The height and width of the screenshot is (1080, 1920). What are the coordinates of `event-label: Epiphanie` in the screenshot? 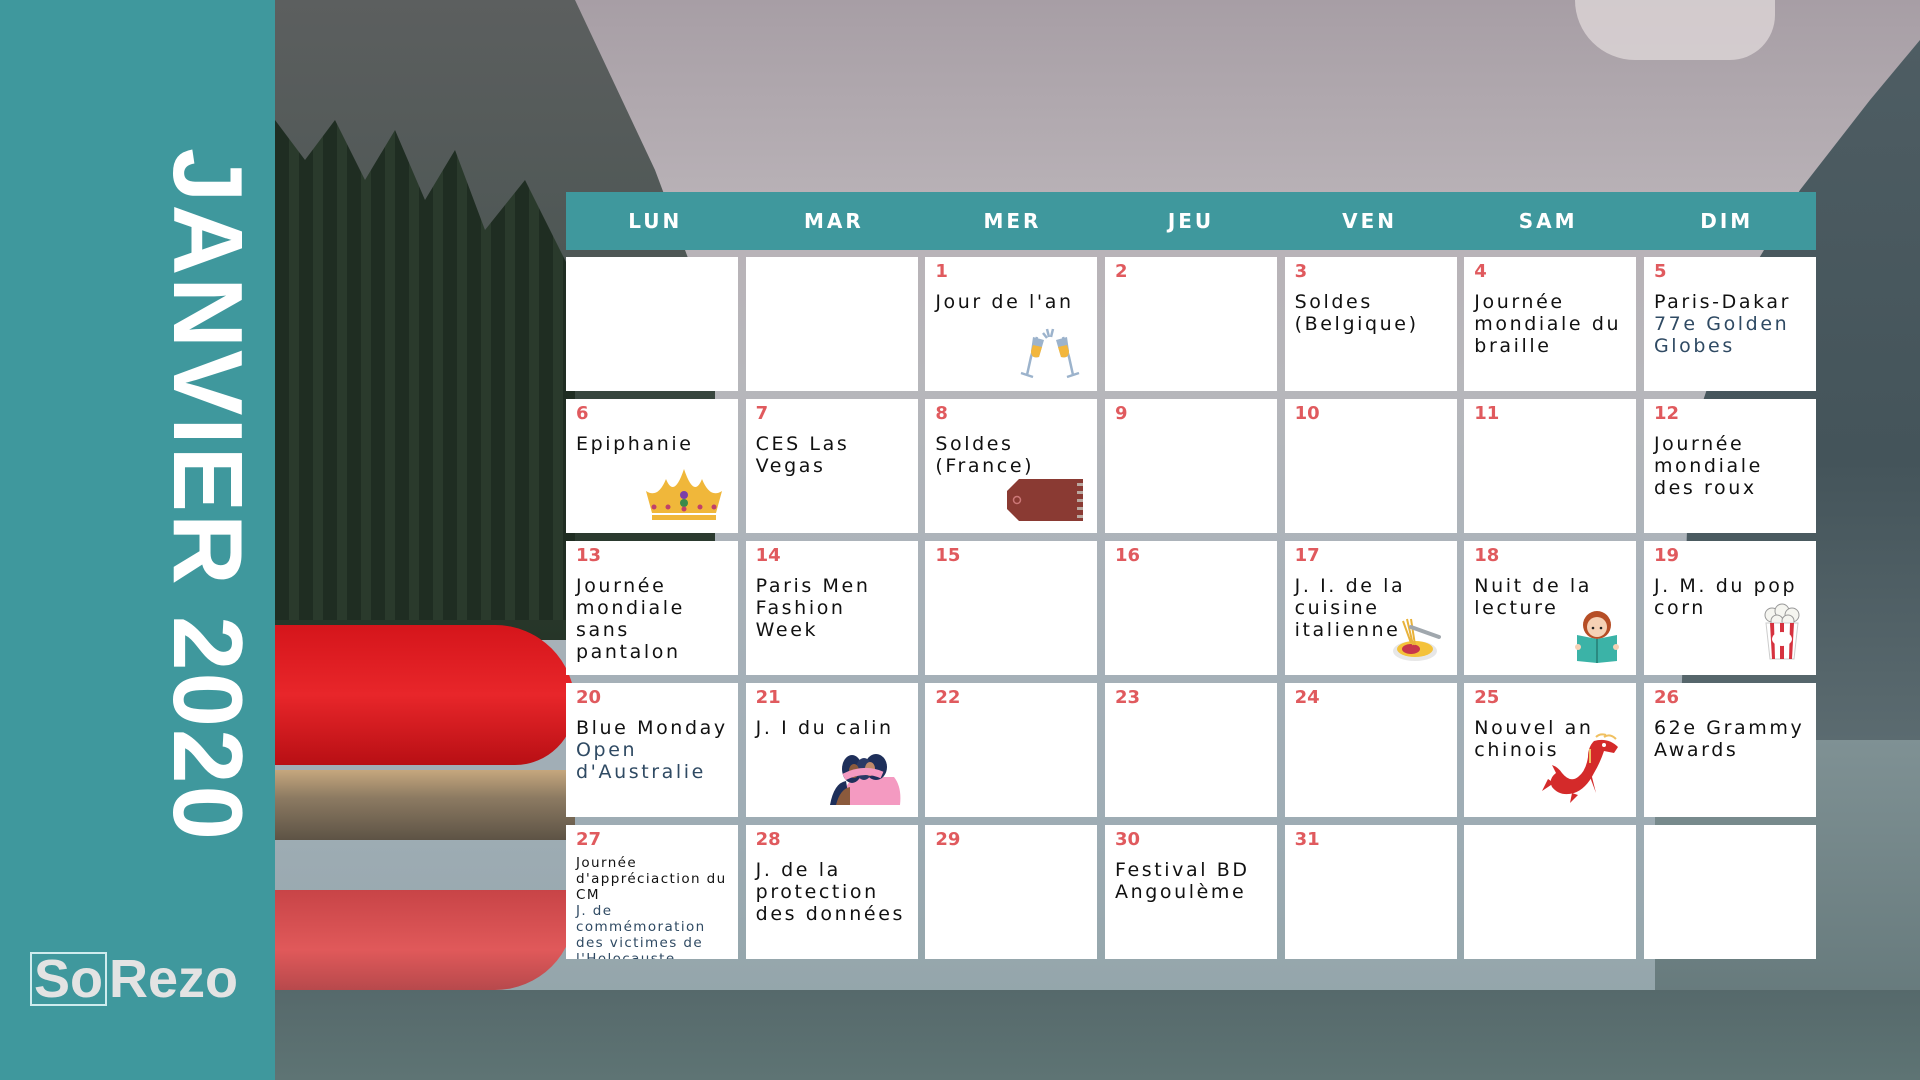 It's located at (635, 444).